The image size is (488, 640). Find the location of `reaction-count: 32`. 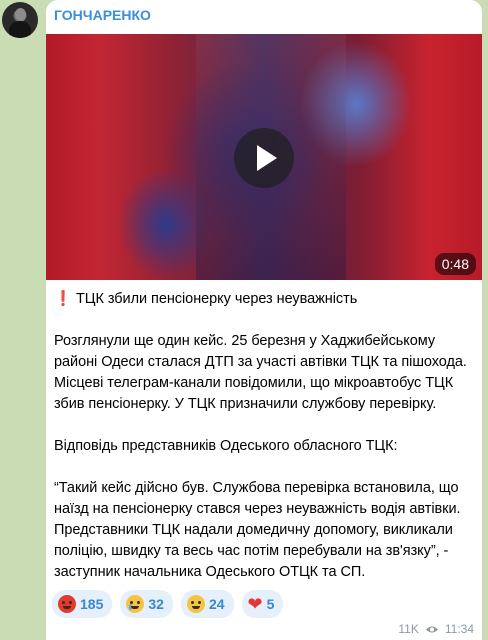

reaction-count: 32 is located at coordinates (156, 604).